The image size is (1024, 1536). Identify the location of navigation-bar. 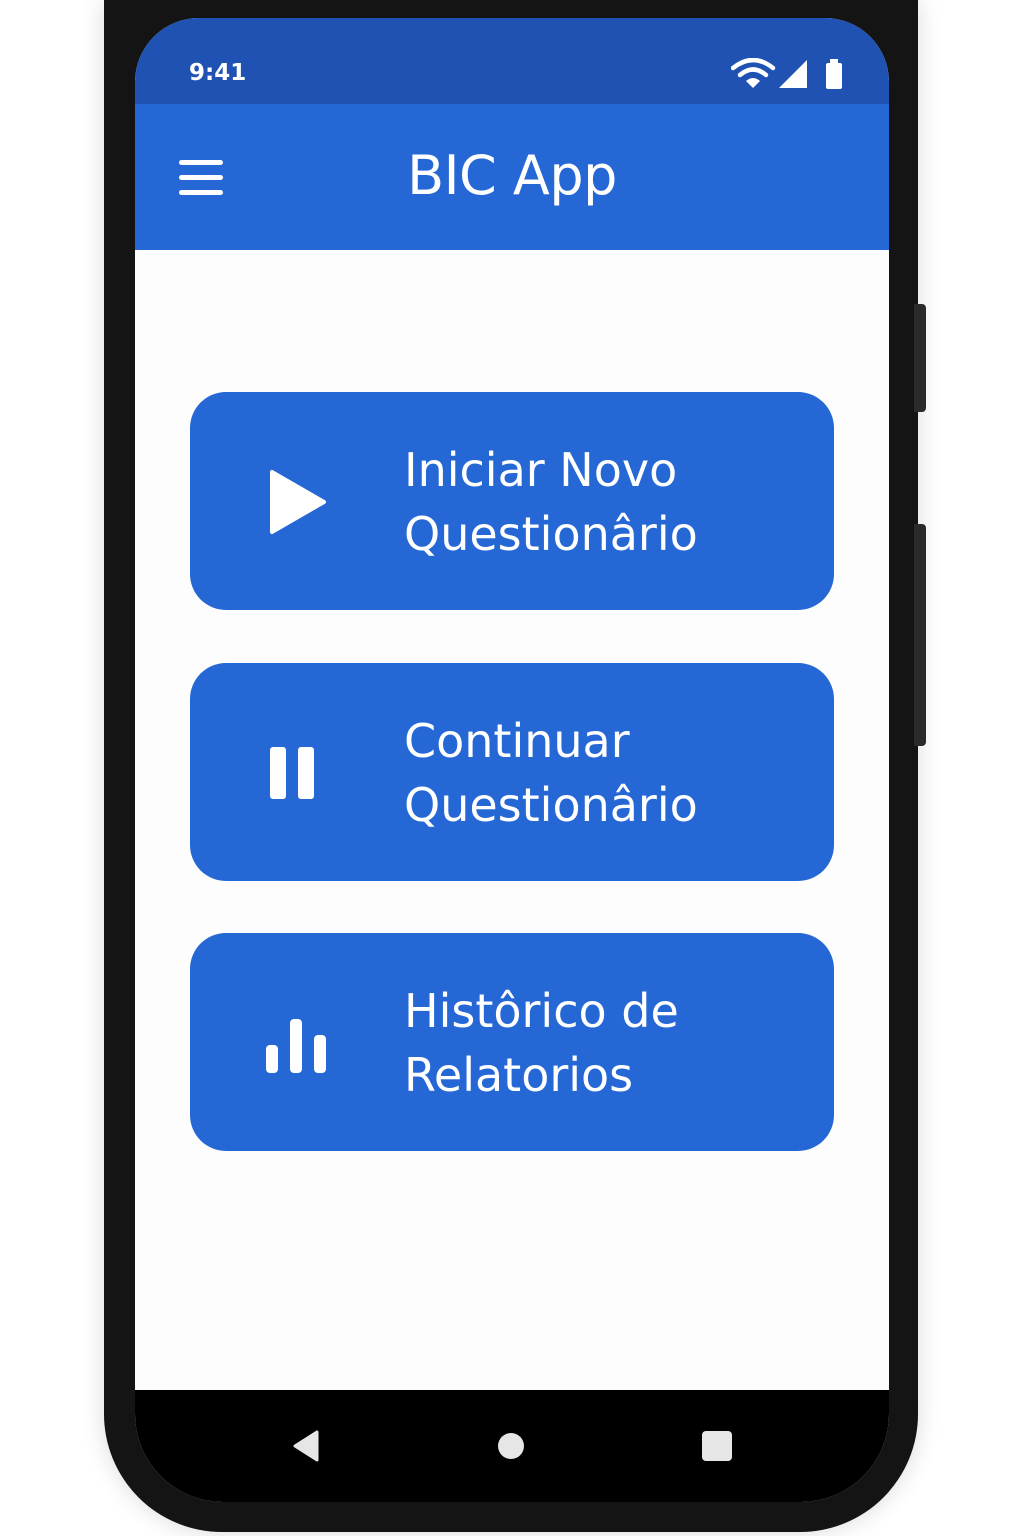
(512, 1446).